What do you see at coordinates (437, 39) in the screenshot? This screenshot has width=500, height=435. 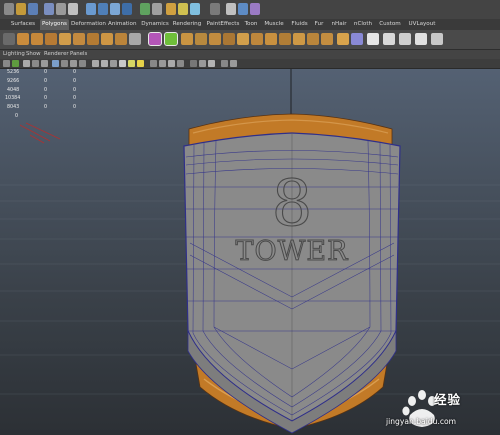 I see `uv-auto-icon` at bounding box center [437, 39].